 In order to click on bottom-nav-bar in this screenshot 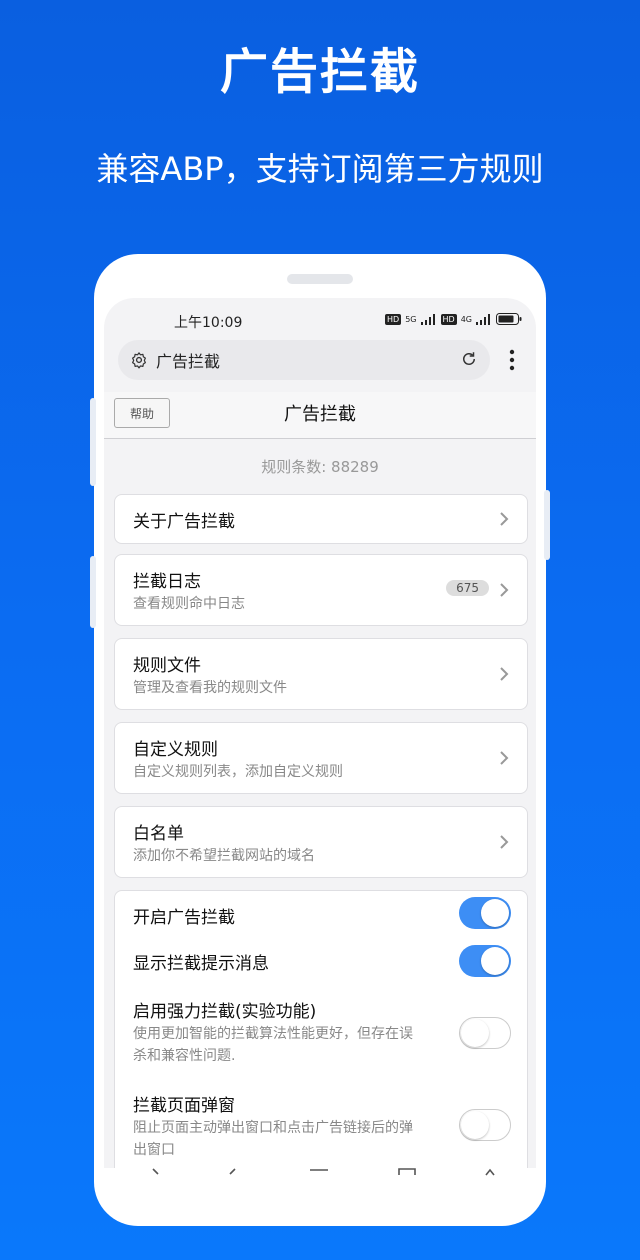, I will do `click(320, 1178)`.